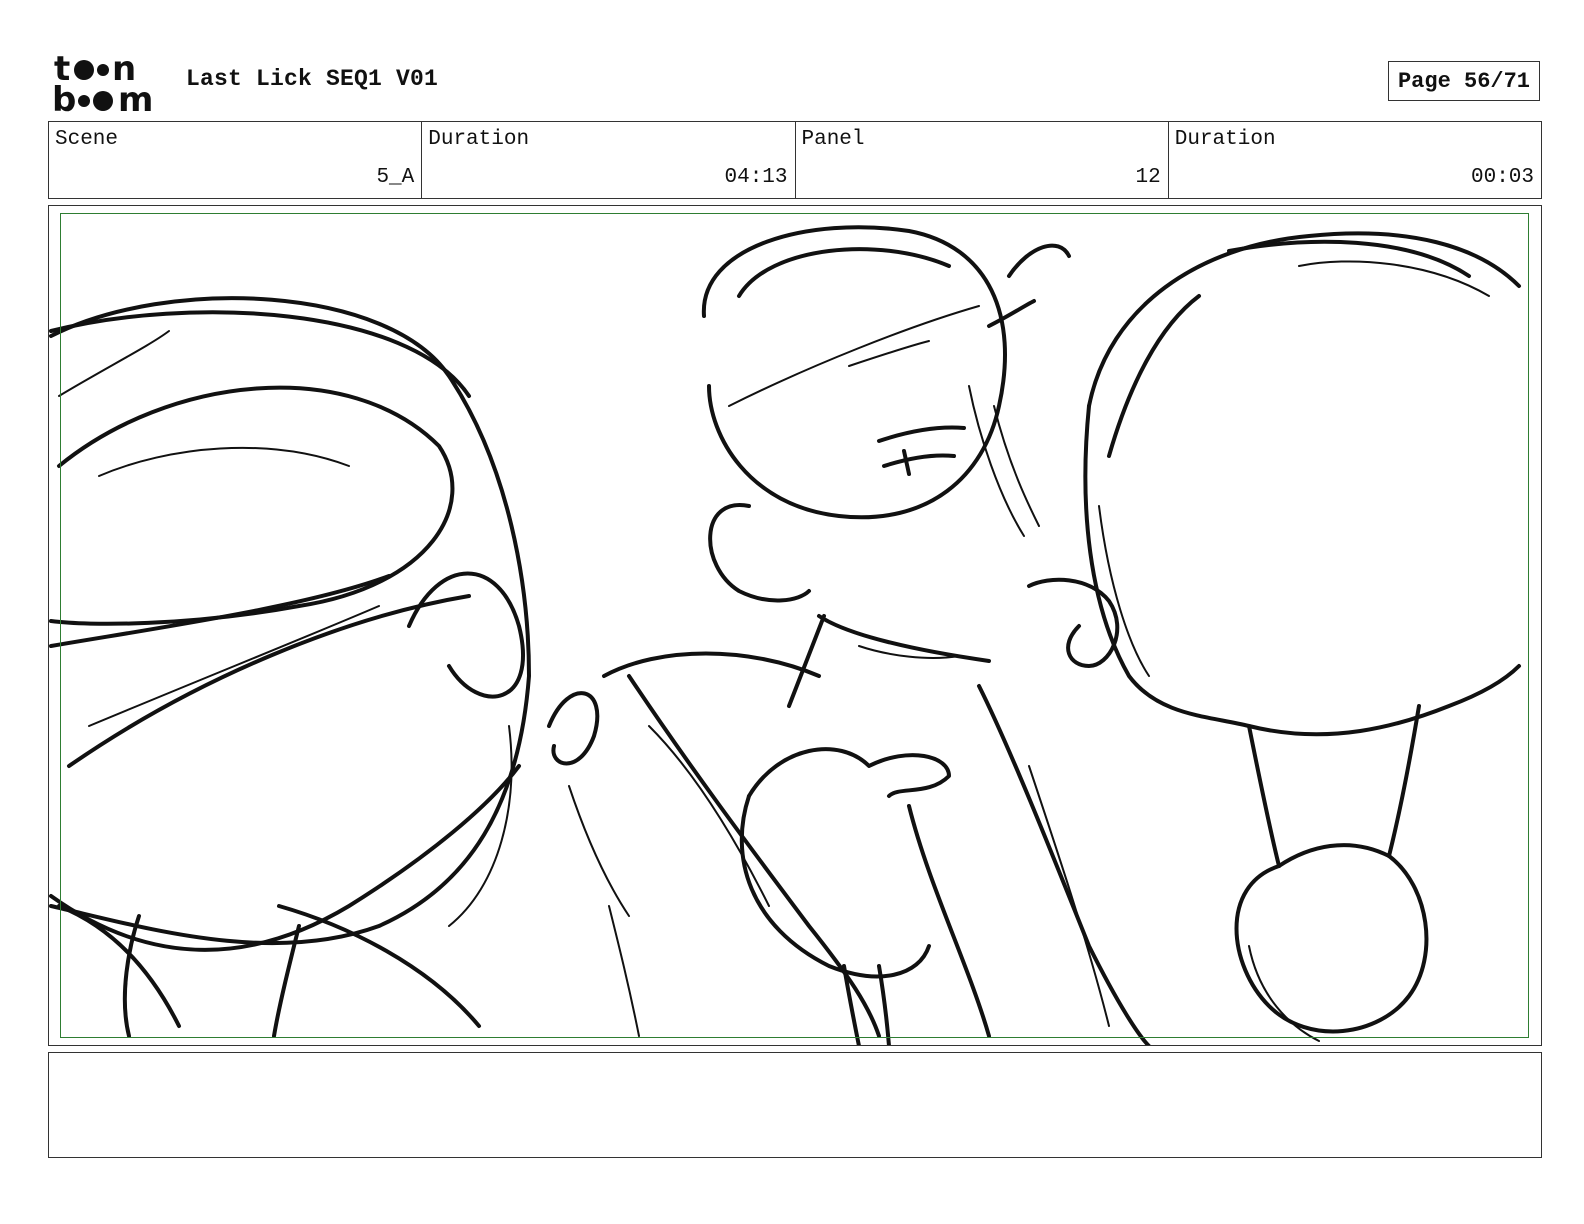 This screenshot has width=1584, height=1224. I want to click on panel-label: Panel, so click(833, 139).